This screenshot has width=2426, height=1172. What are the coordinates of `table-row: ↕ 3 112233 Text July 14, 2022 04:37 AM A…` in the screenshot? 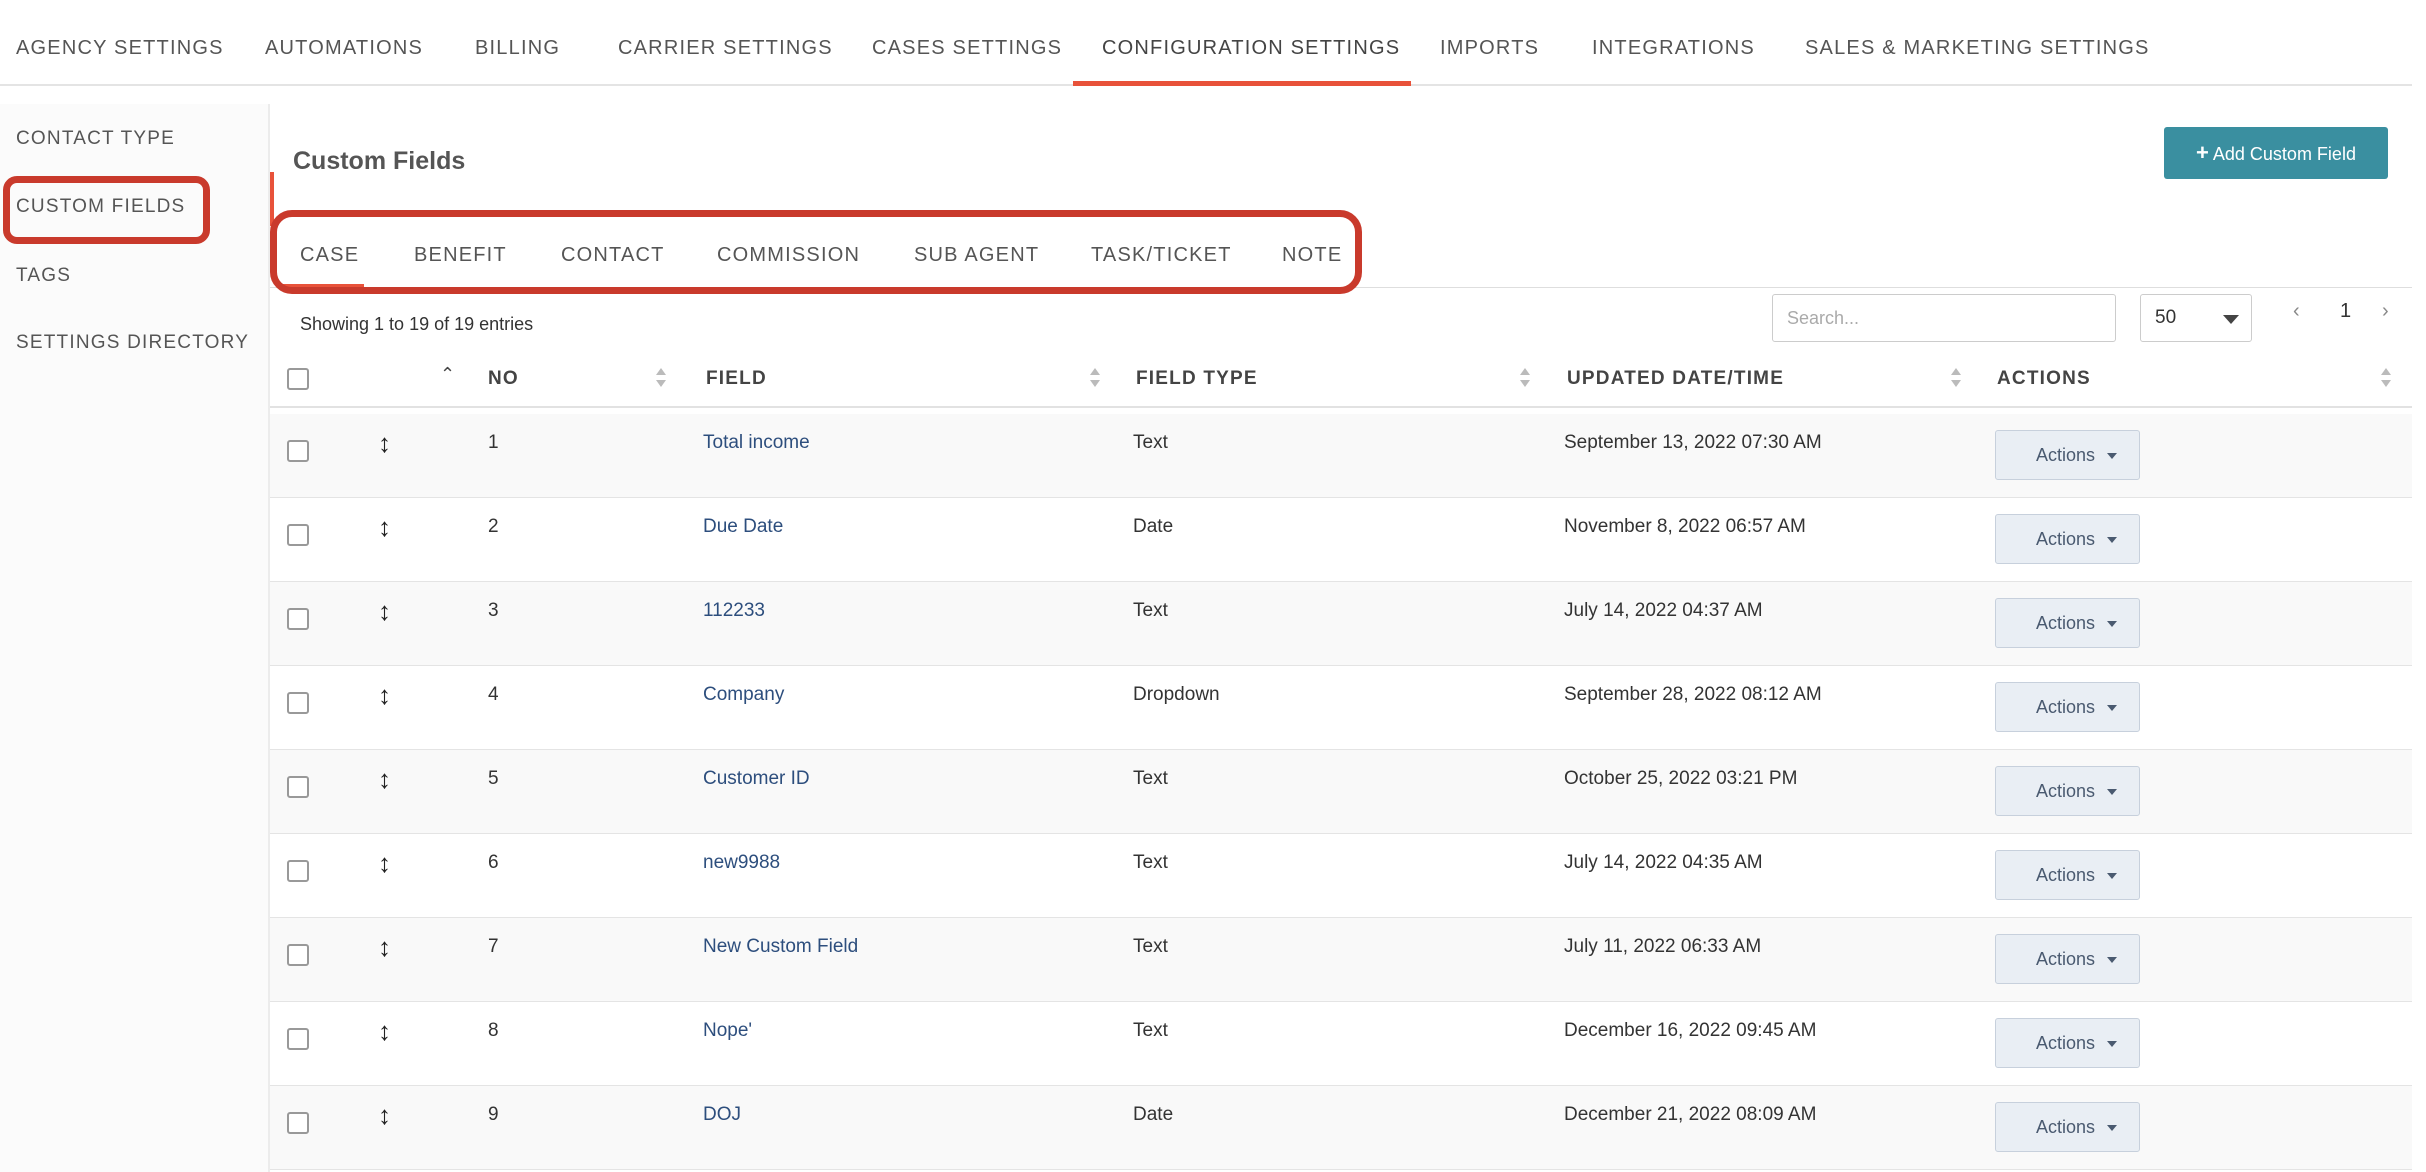 It's located at (1341, 624).